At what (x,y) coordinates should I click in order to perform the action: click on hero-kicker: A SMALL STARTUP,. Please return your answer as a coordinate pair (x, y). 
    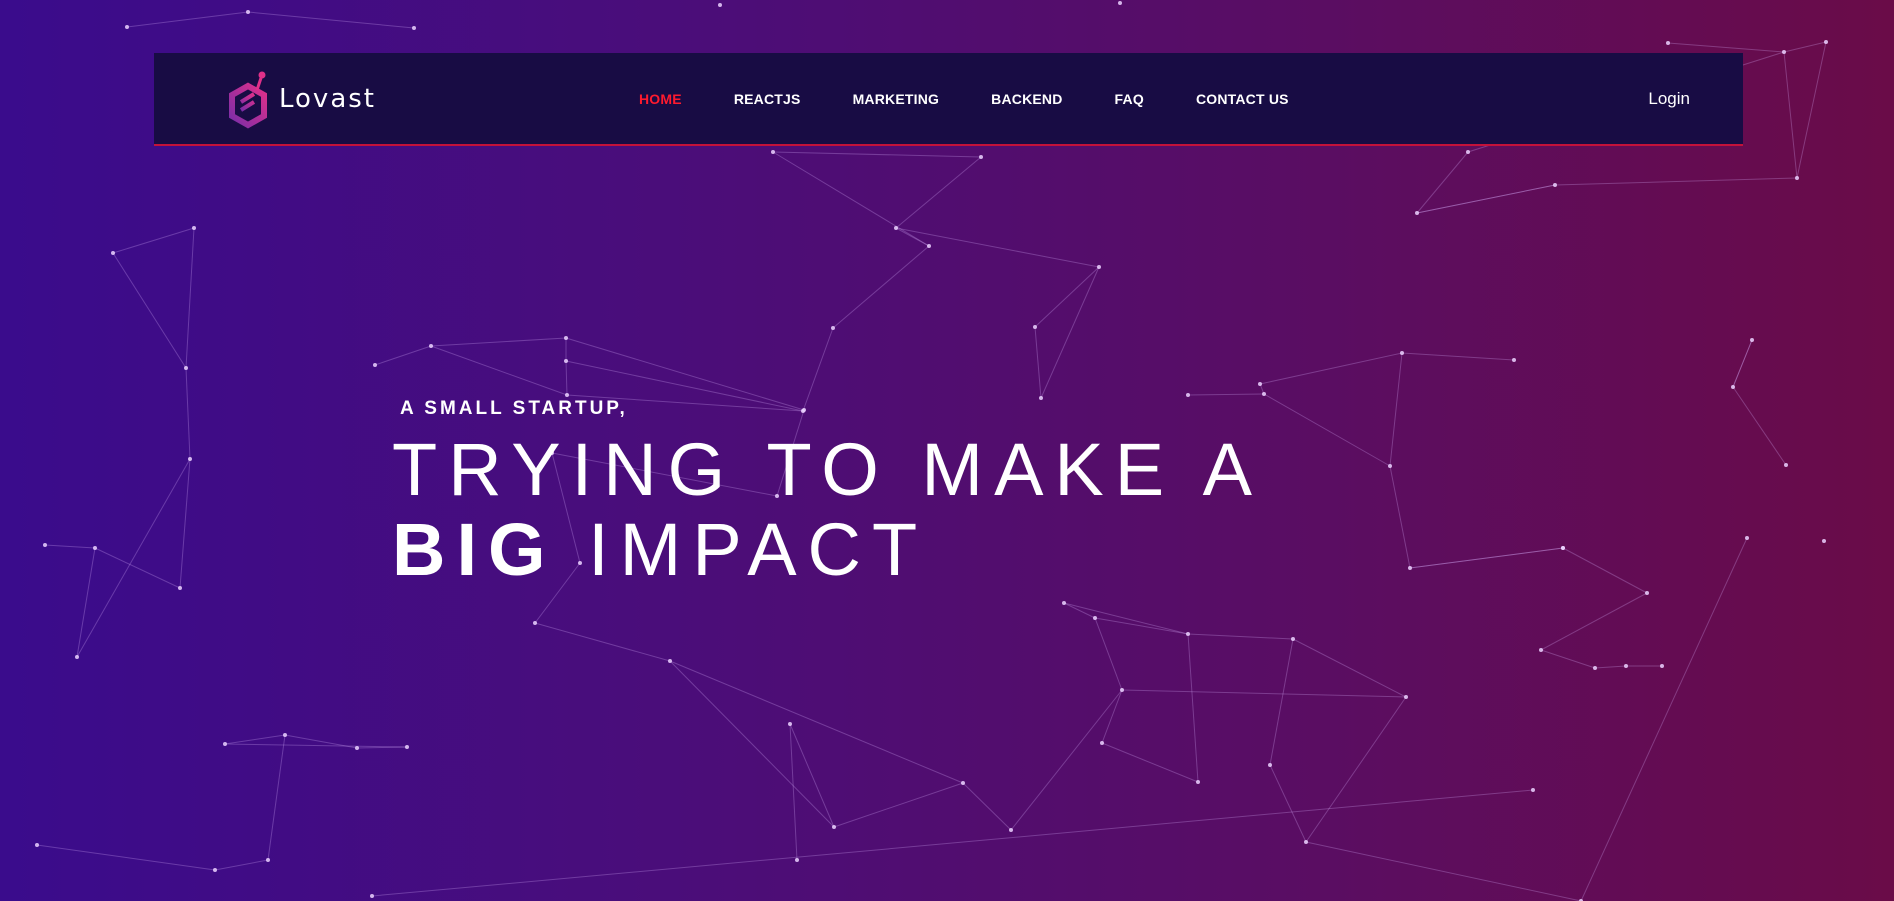
    Looking at the image, I should click on (514, 408).